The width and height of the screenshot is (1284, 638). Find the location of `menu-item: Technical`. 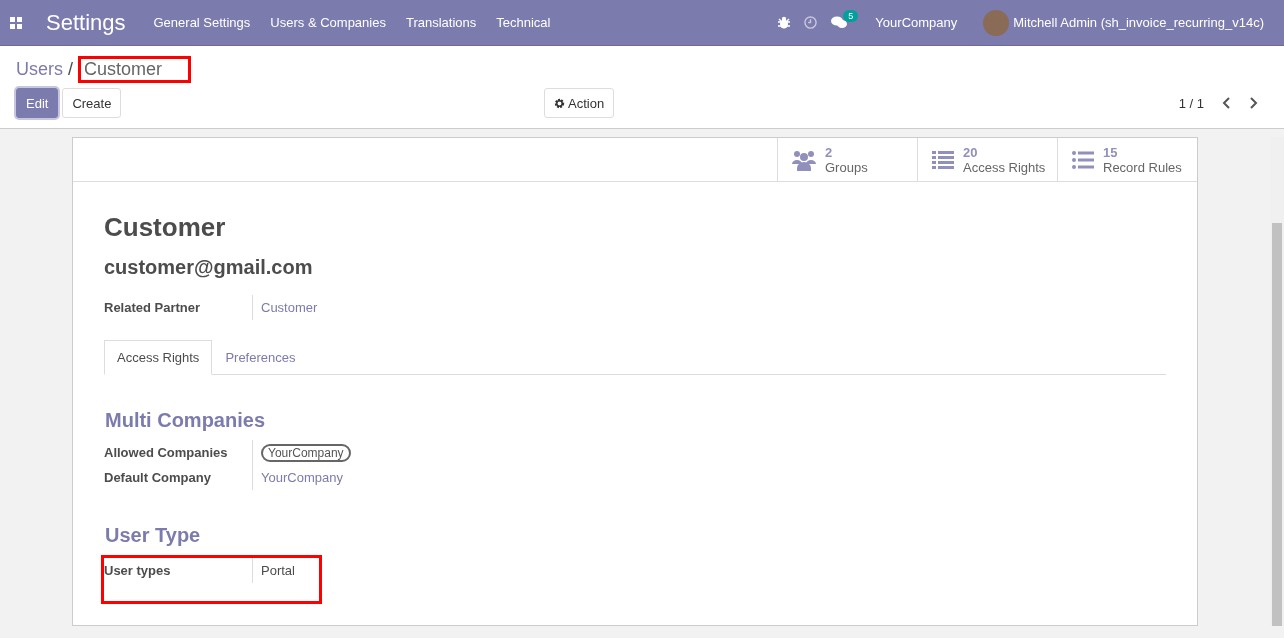

menu-item: Technical is located at coordinates (523, 22).